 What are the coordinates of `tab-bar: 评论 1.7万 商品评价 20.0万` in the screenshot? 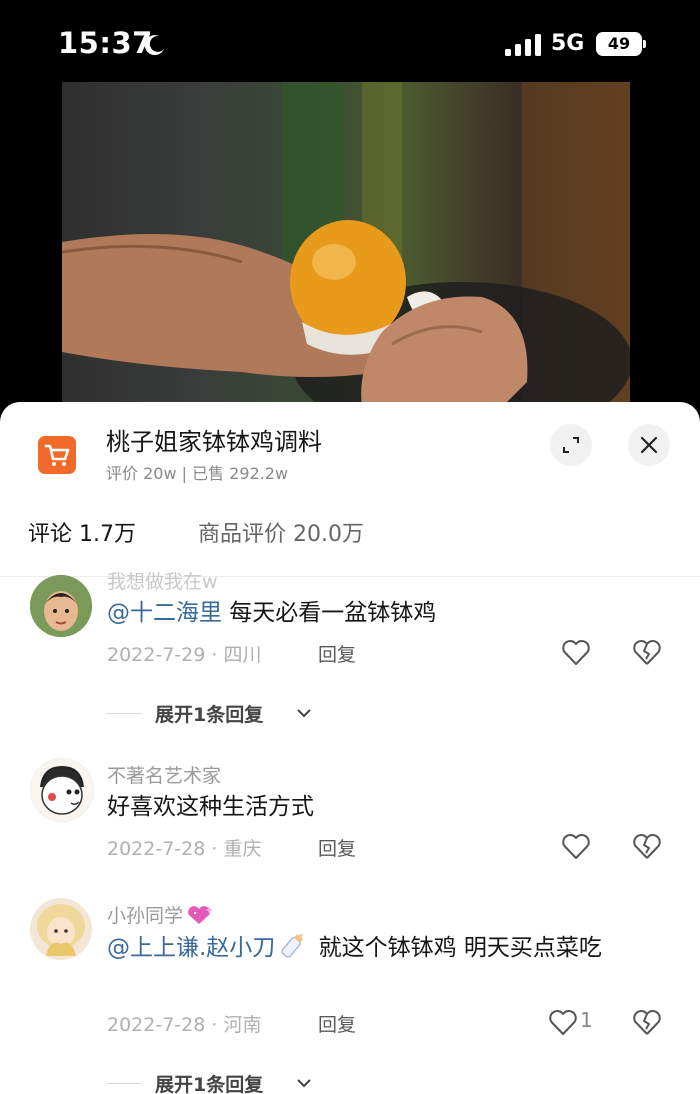 It's located at (350, 544).